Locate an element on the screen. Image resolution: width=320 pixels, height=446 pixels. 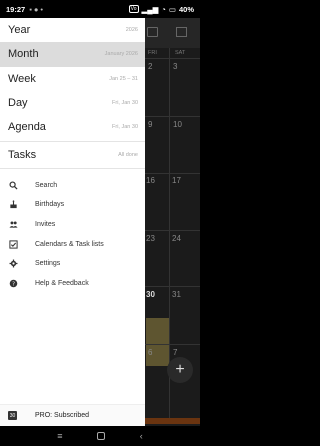
view-label: Week is located at coordinates (22, 78).